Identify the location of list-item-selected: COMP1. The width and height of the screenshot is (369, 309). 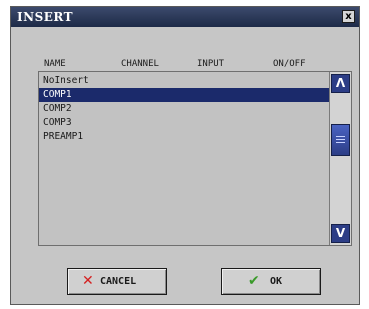
(184, 95).